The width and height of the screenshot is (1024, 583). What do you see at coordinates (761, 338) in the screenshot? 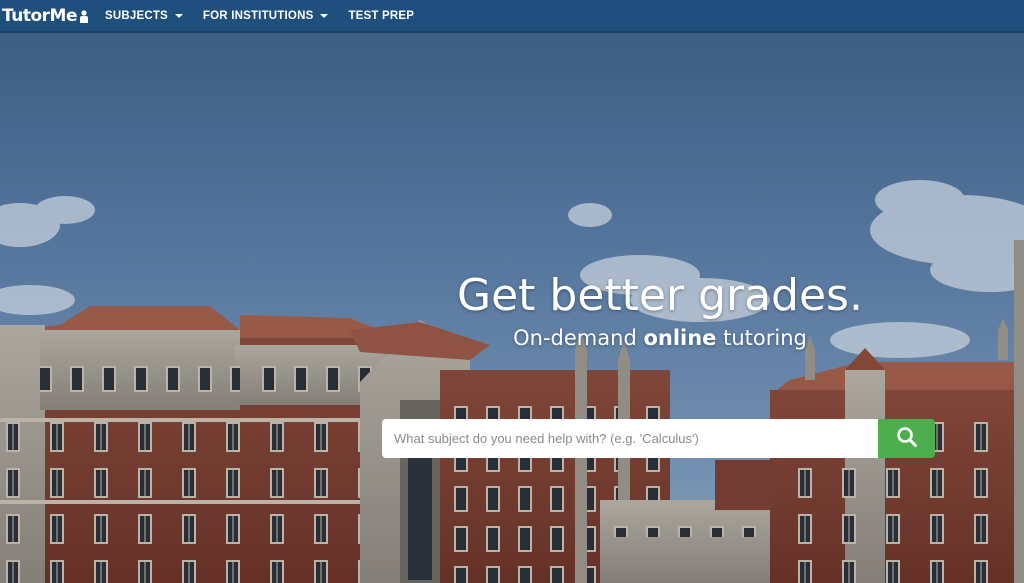
I see `subheadline-text-end: tutoring` at bounding box center [761, 338].